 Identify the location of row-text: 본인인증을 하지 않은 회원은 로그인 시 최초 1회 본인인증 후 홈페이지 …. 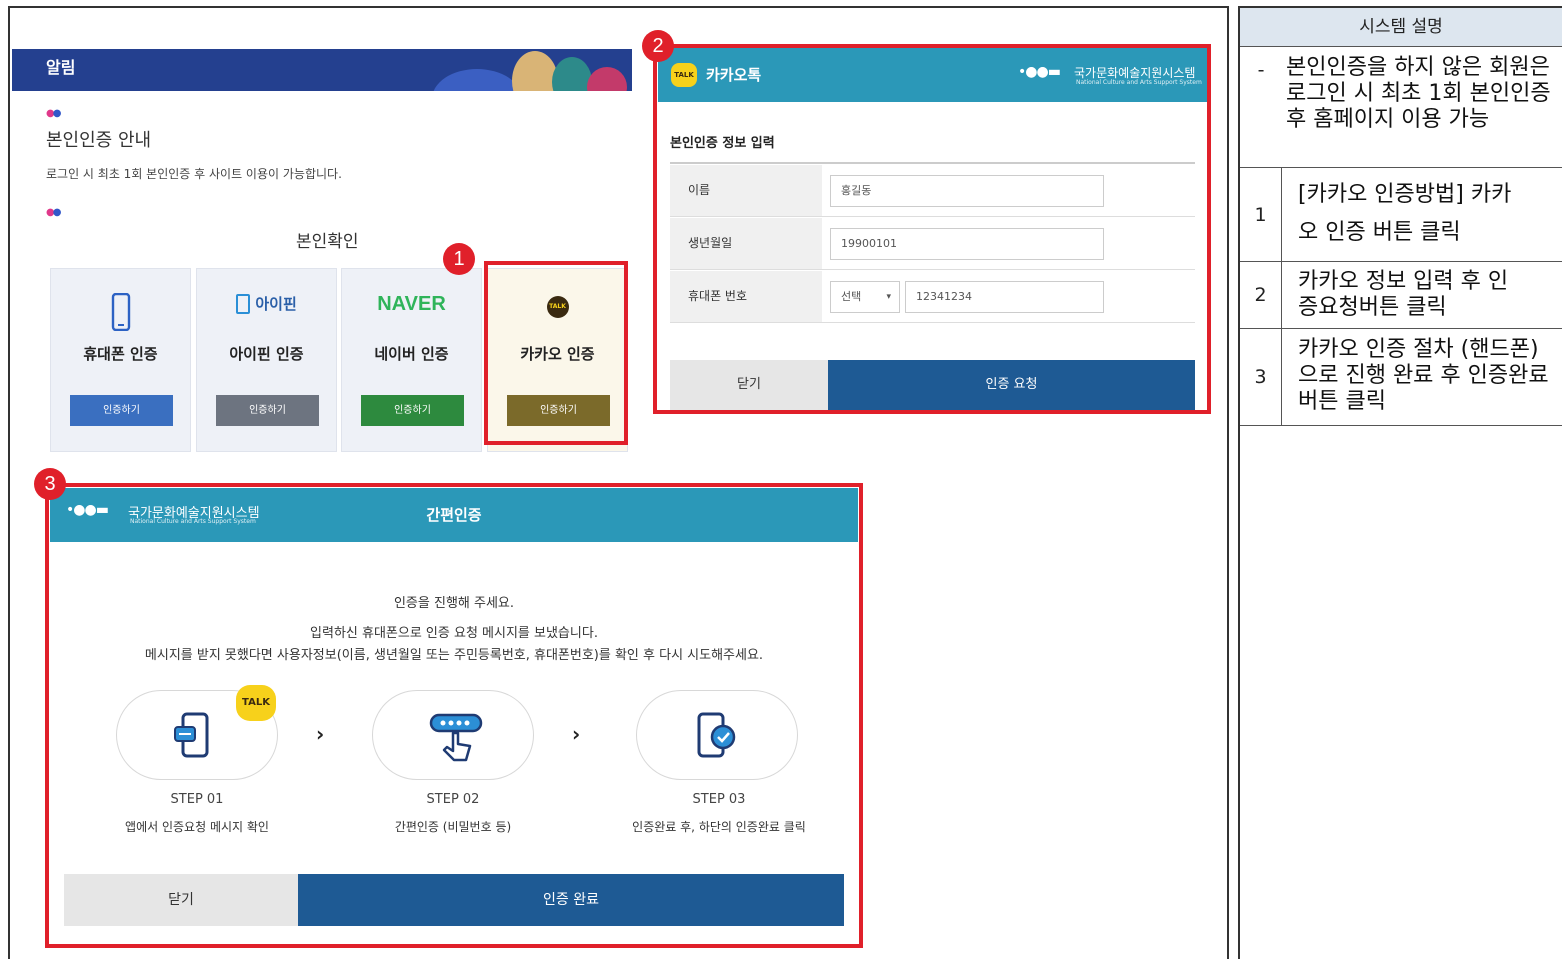
(1418, 93).